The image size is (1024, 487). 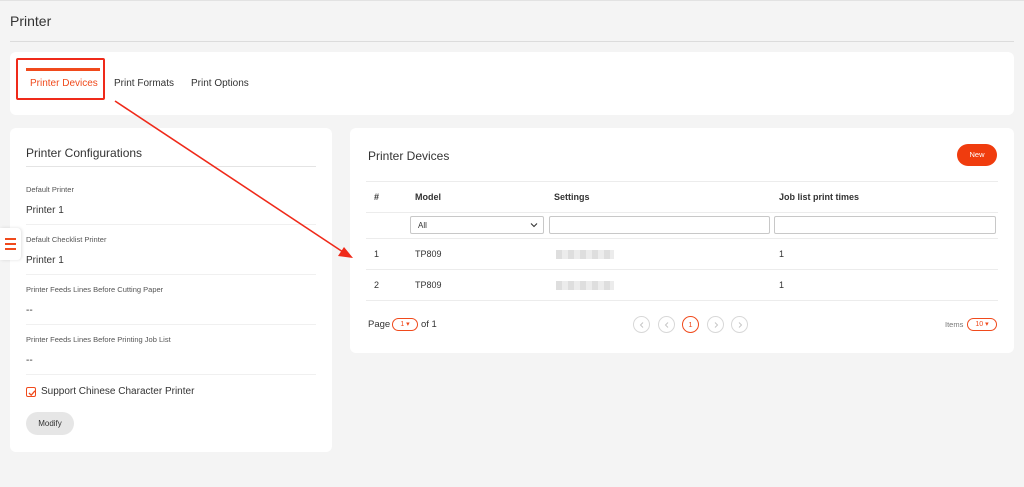 What do you see at coordinates (534, 225) in the screenshot?
I see `chevron-down-icon` at bounding box center [534, 225].